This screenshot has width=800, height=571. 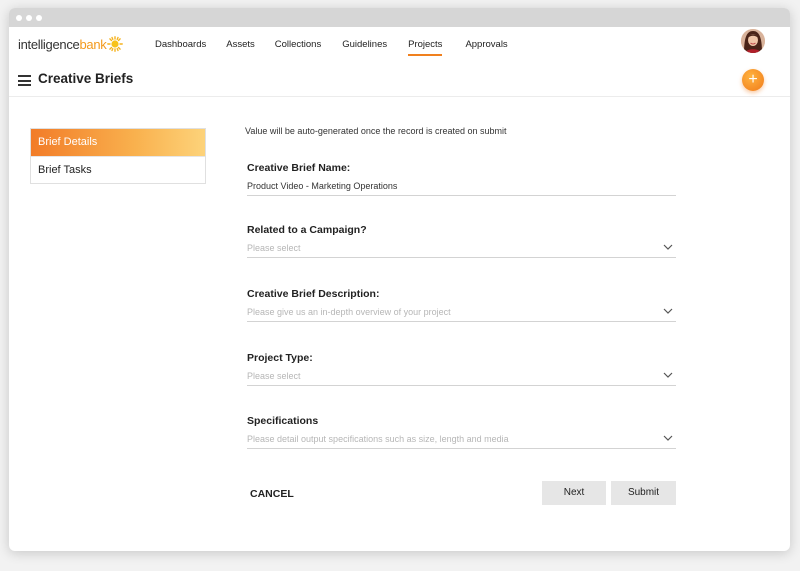 What do you see at coordinates (283, 421) in the screenshot?
I see `field-label: Specifications` at bounding box center [283, 421].